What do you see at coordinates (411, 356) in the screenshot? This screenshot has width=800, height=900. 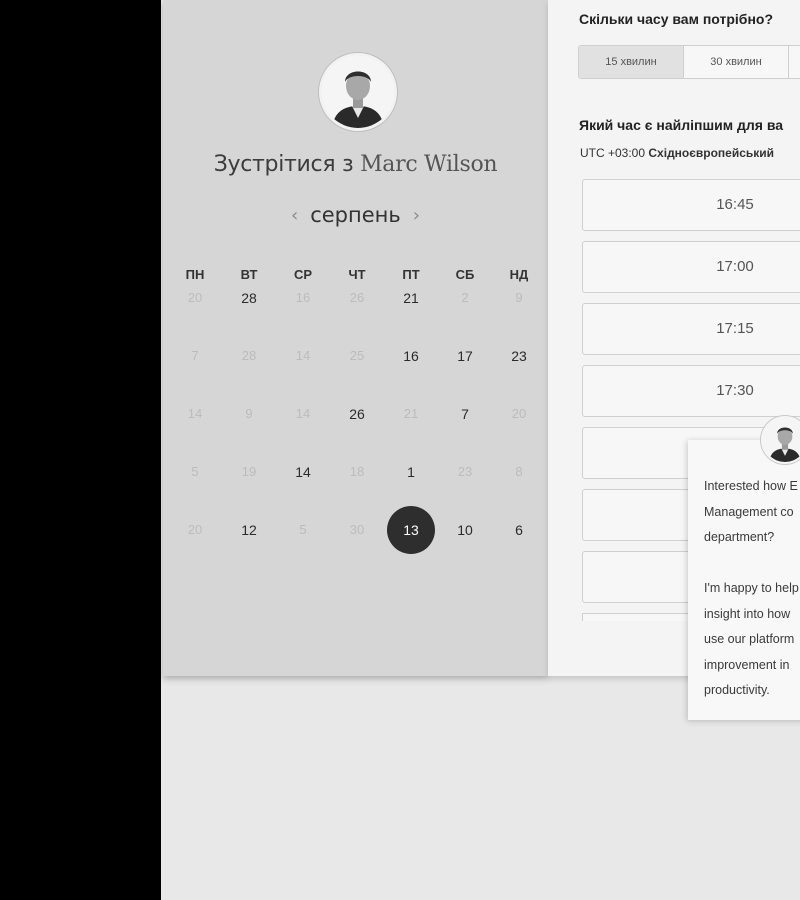 I see `calendar-day-number: 16` at bounding box center [411, 356].